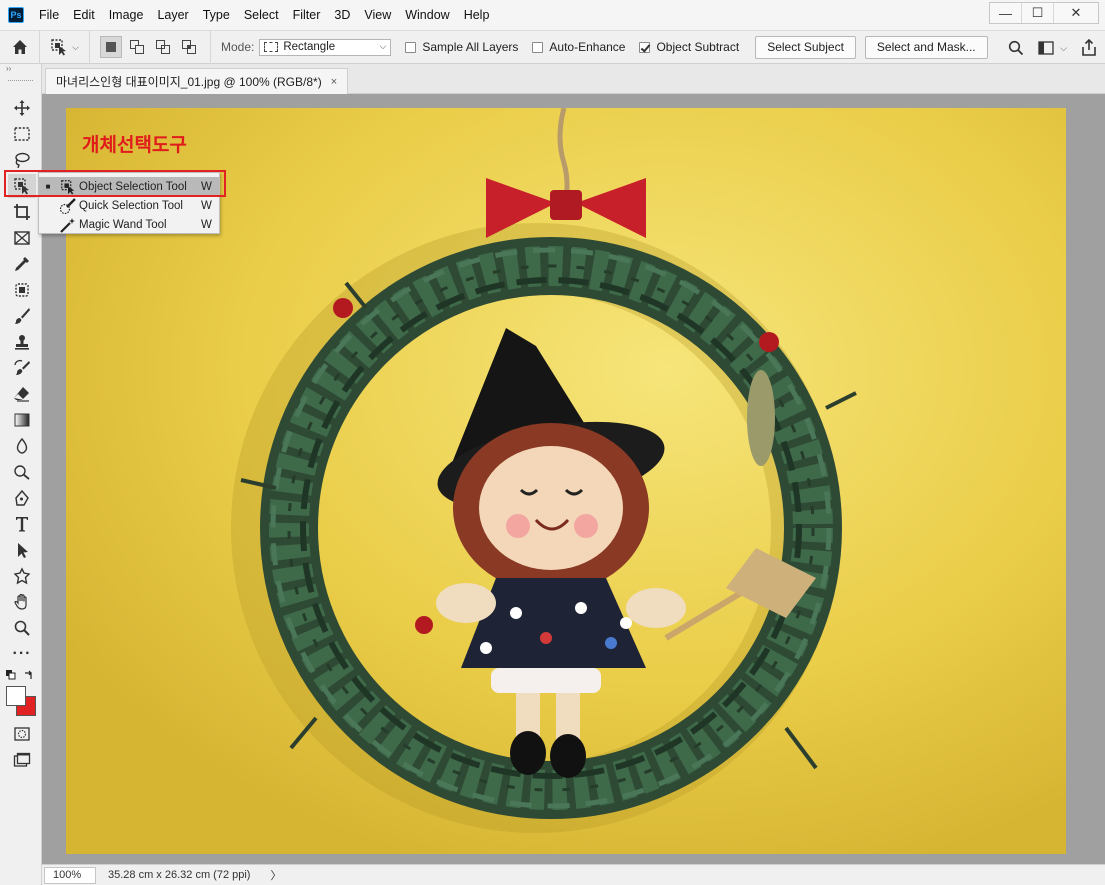 The image size is (1105, 885). I want to click on flyout-item-quick-selection: Quick Selection Tool W, so click(129, 205).